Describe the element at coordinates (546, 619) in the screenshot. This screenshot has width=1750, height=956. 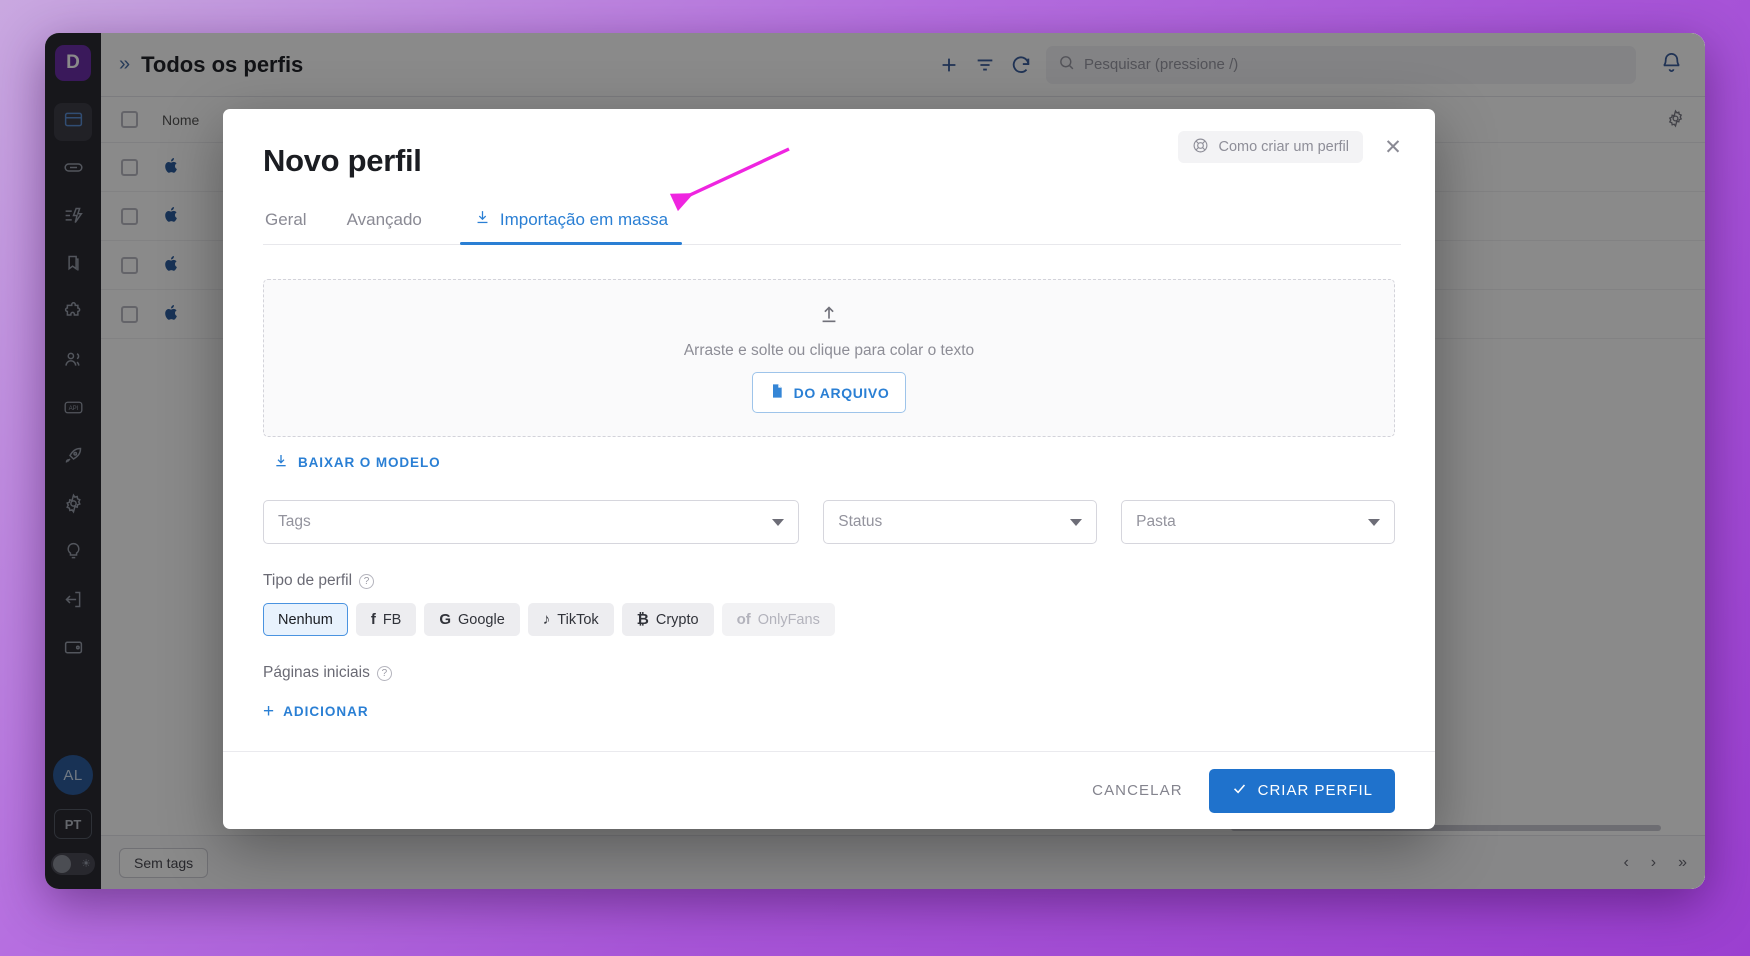
I see `tiktok-icon: ♪` at that location.